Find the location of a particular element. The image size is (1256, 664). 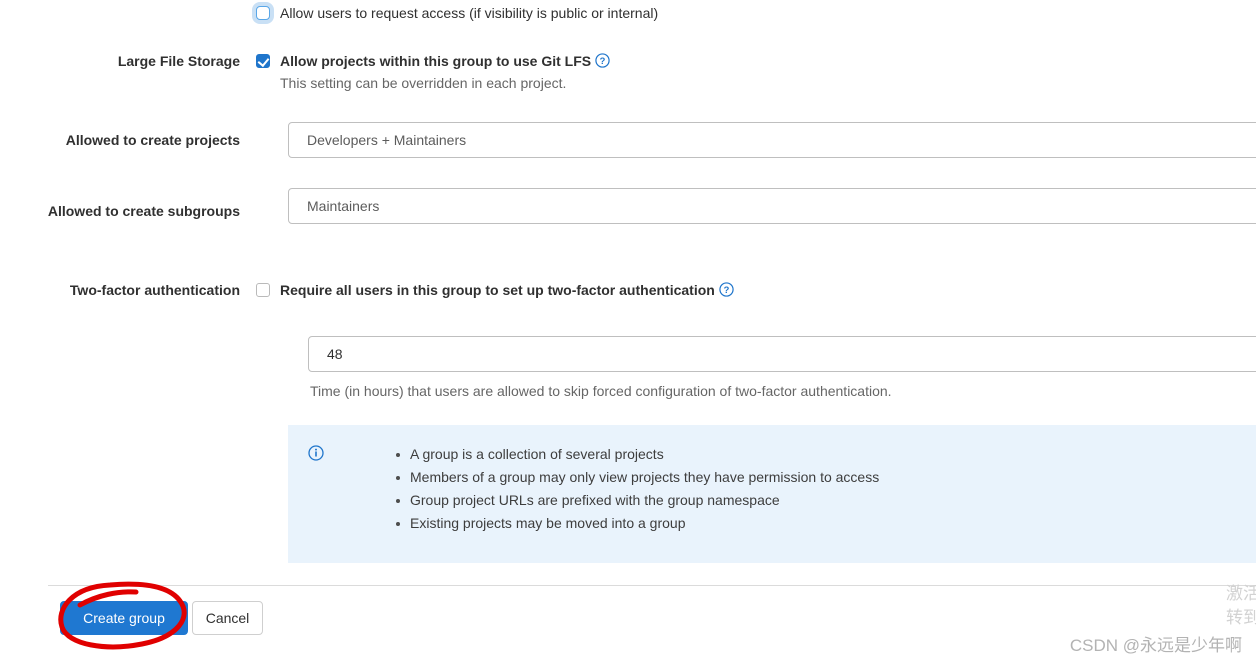

windows-activation-watermark: 激活 转到 is located at coordinates (1241, 606).